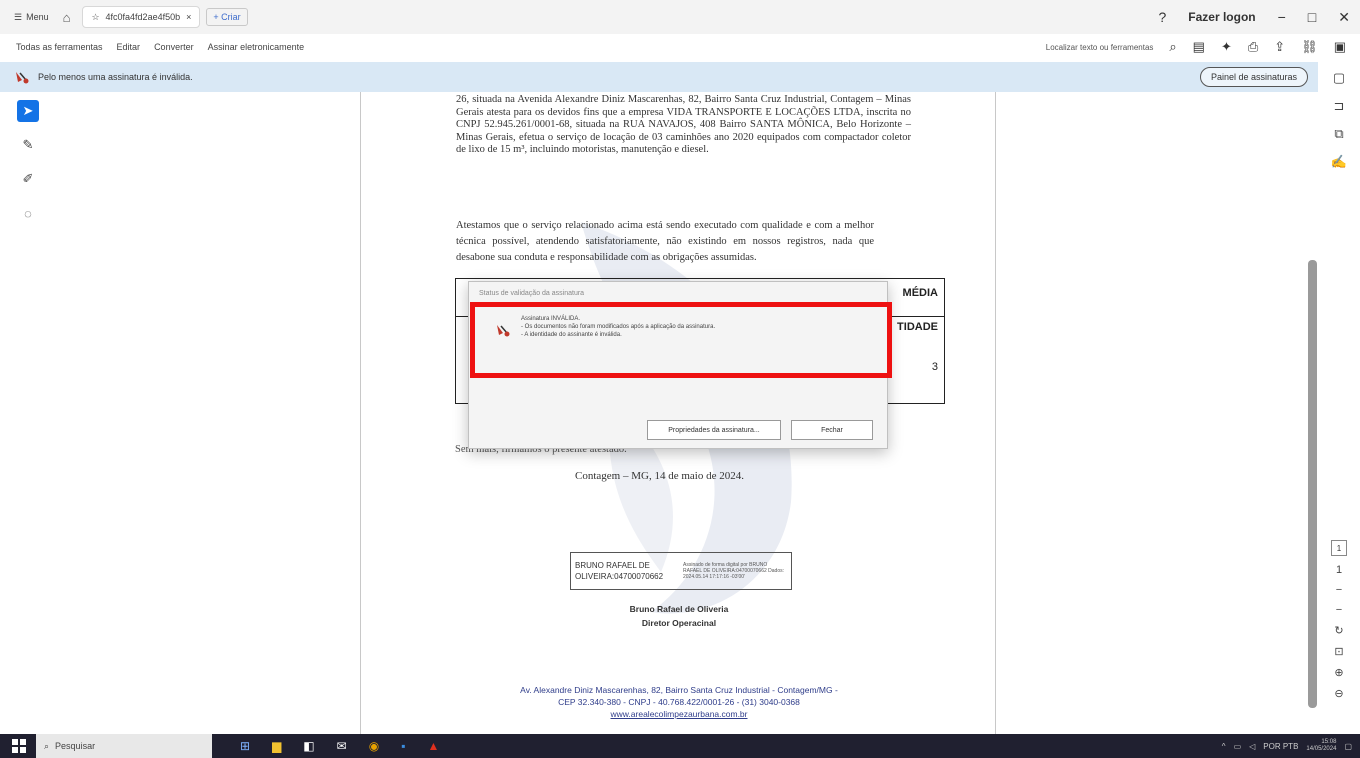 The height and width of the screenshot is (758, 1360). Describe the element at coordinates (124, 746) in the screenshot. I see `taskbar-search: ⌕ Pesquisar` at that location.